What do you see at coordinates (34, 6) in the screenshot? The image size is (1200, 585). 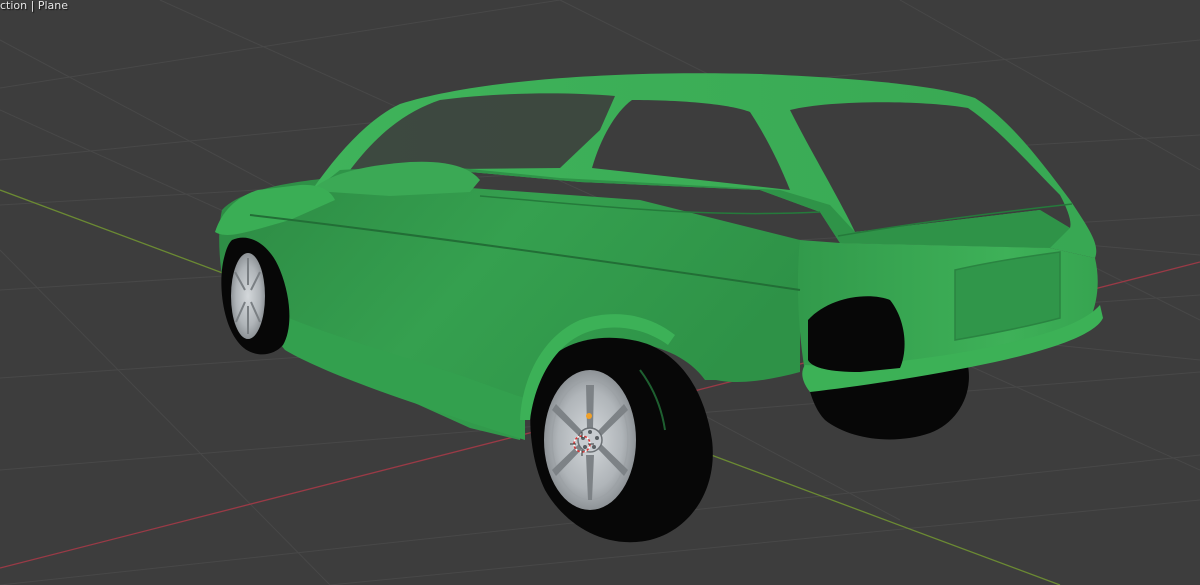 I see `viewport-info-text: ction | Plane` at bounding box center [34, 6].